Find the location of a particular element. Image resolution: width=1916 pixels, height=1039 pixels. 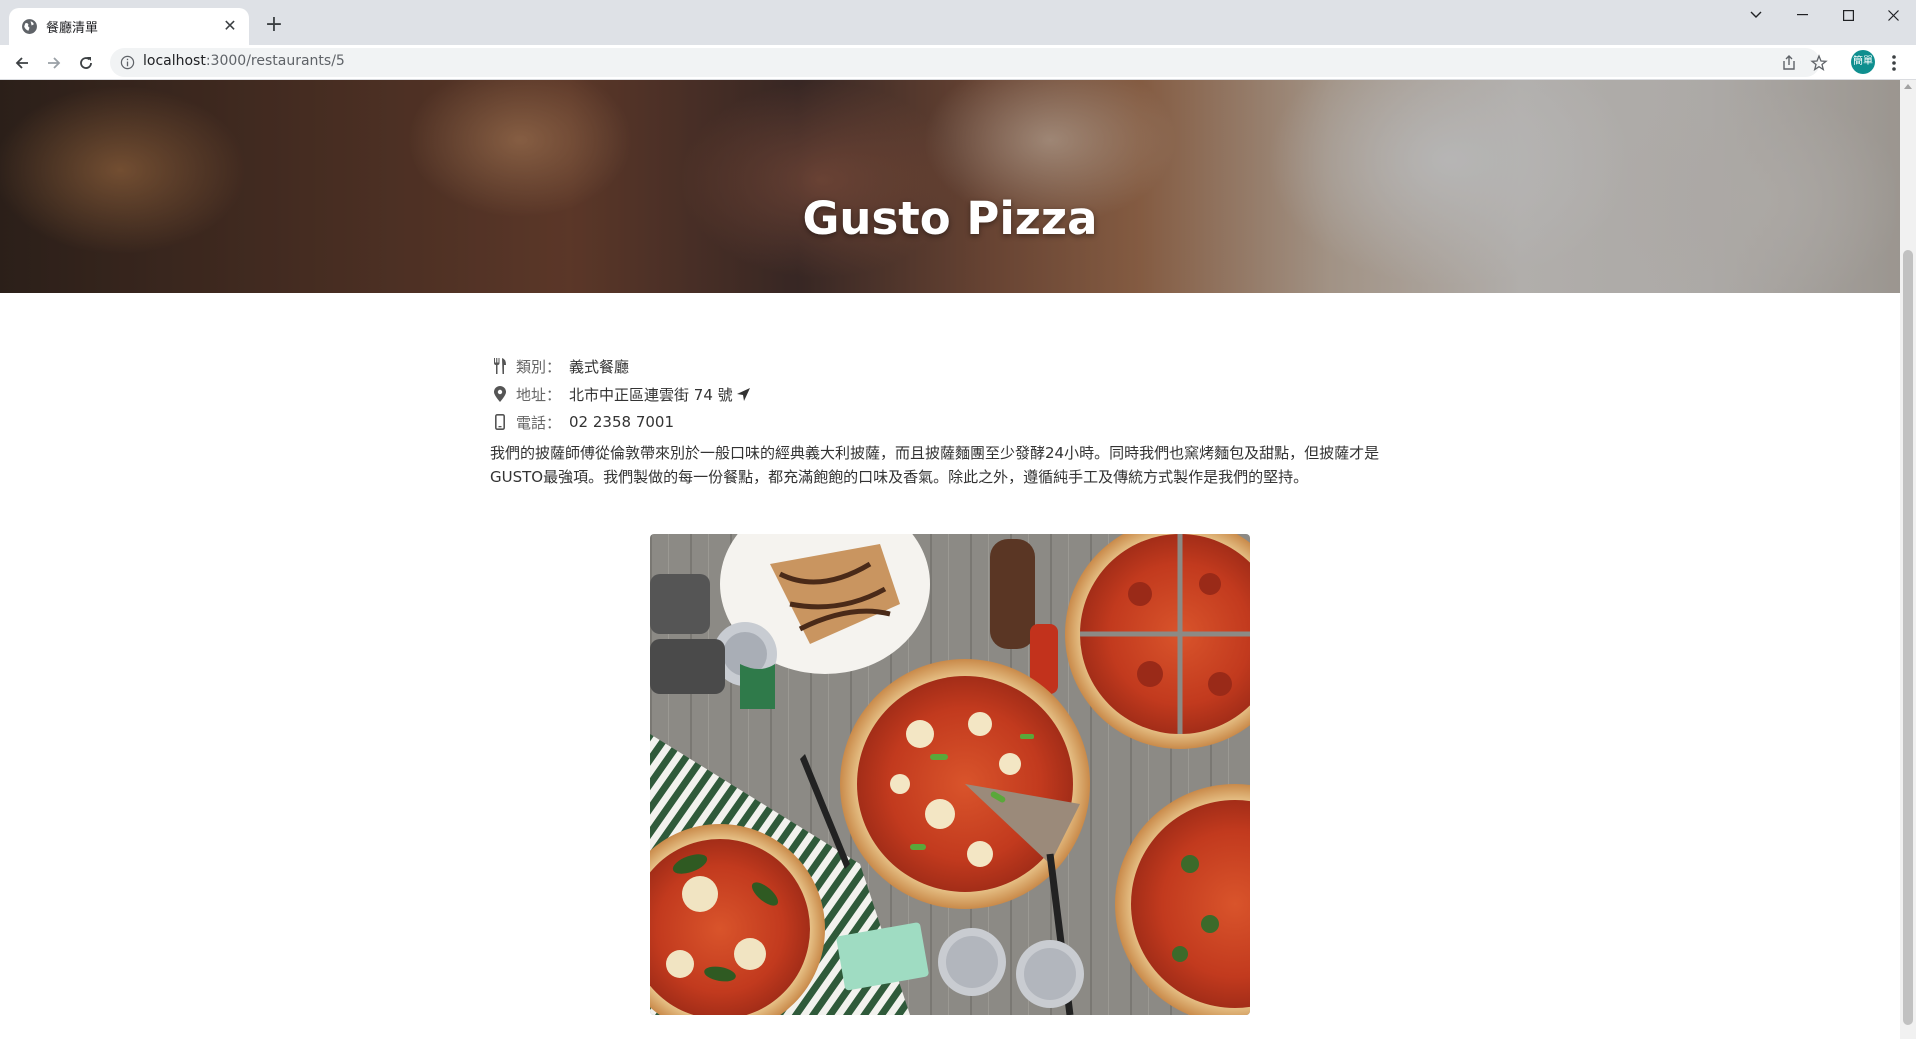

address-label: 地址： is located at coordinates (539, 394).